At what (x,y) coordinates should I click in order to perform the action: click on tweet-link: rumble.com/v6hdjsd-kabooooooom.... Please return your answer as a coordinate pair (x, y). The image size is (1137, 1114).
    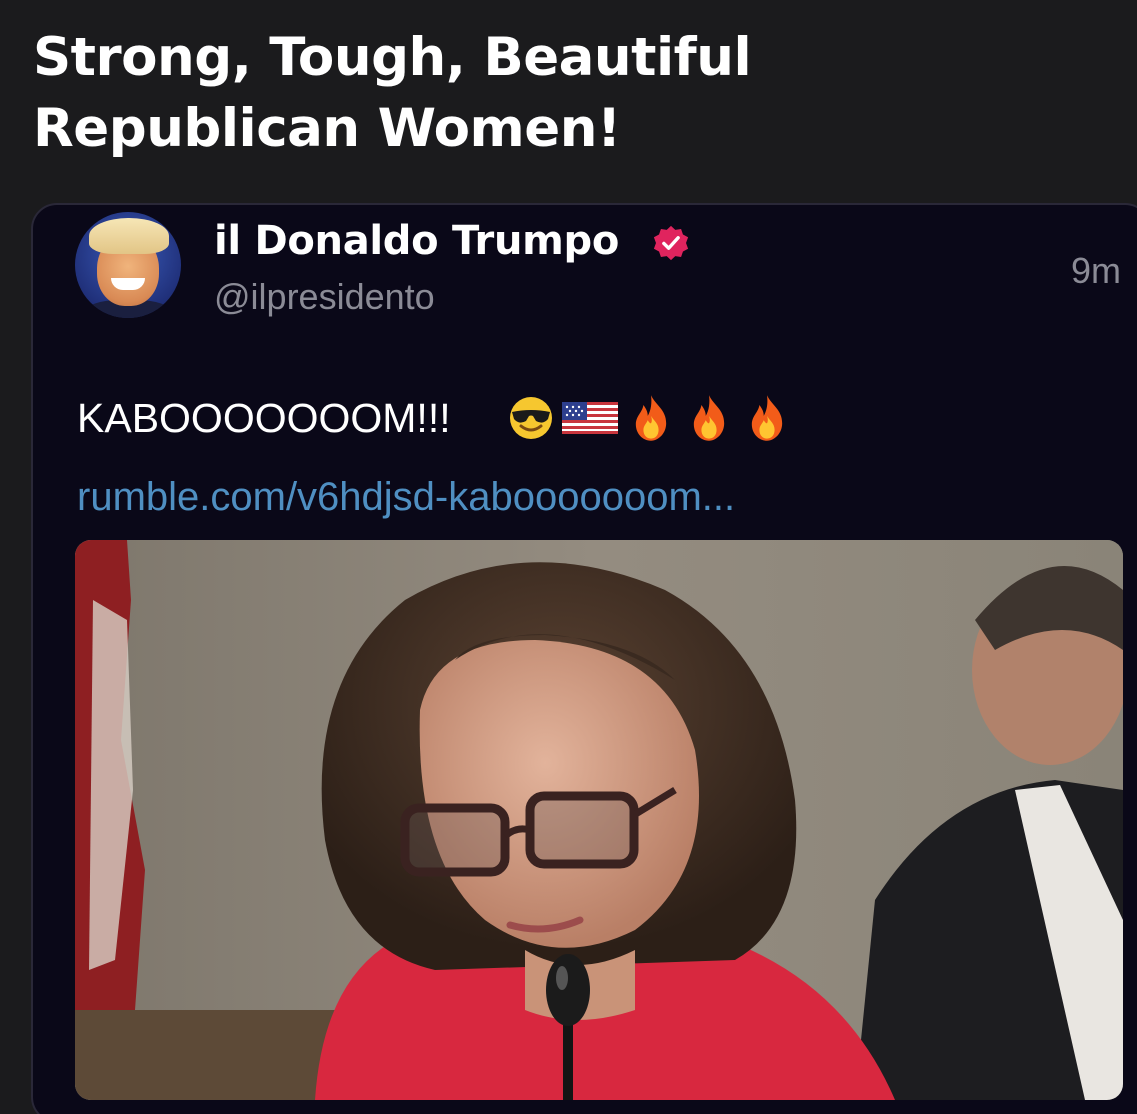
    Looking at the image, I should click on (406, 497).